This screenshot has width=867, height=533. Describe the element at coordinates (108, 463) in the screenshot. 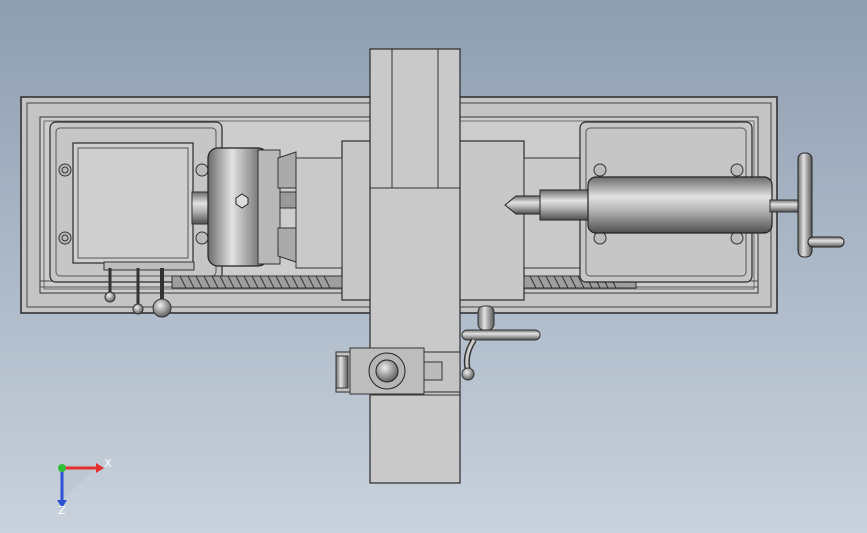

I see `x-axis-label: X` at that location.